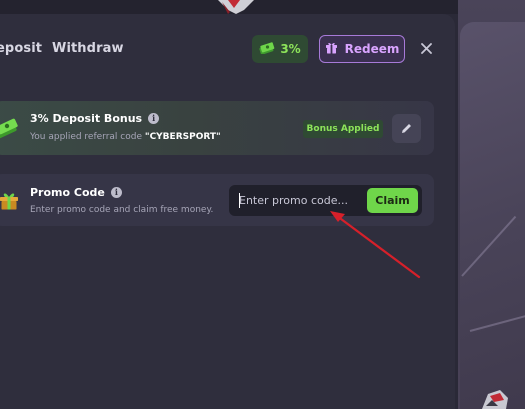  What do you see at coordinates (76, 192) in the screenshot?
I see `promo-code-title: Promo Code i` at bounding box center [76, 192].